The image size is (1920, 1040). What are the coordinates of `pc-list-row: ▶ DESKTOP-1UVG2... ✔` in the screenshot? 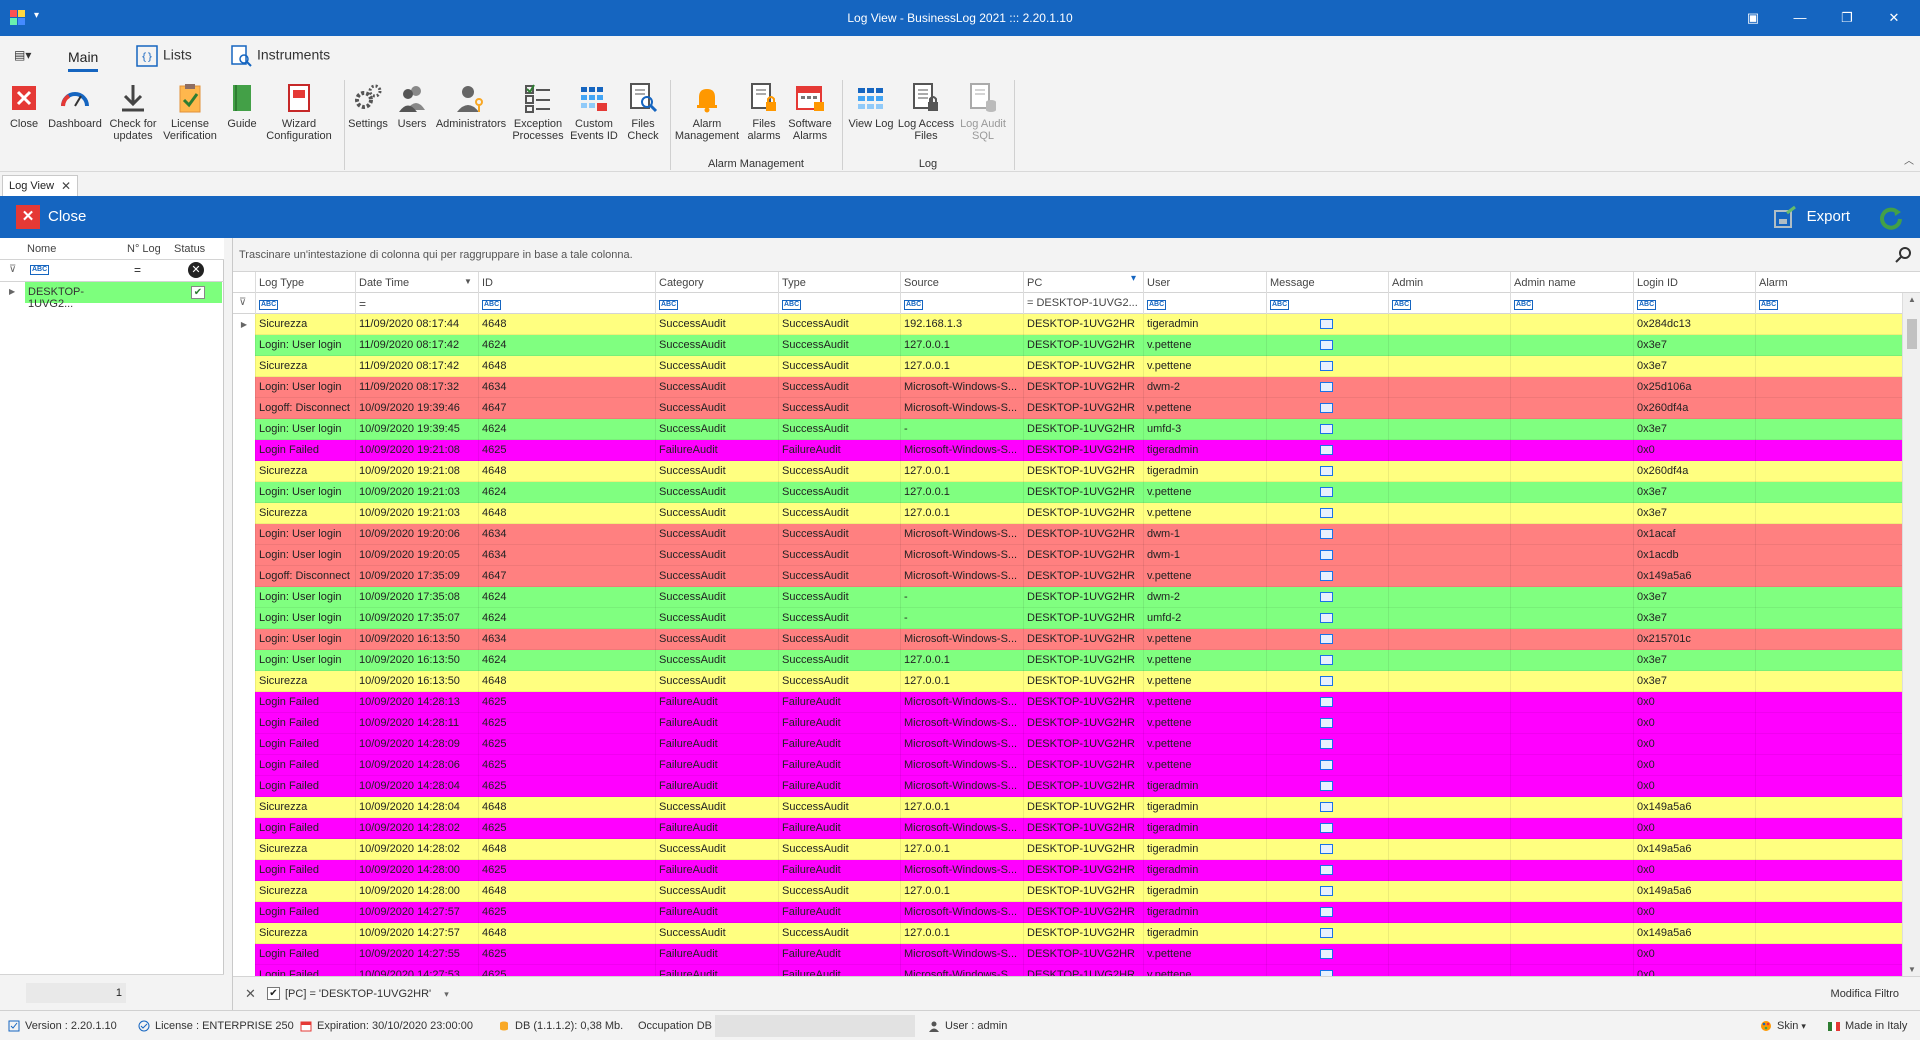 It's located at (112, 296).